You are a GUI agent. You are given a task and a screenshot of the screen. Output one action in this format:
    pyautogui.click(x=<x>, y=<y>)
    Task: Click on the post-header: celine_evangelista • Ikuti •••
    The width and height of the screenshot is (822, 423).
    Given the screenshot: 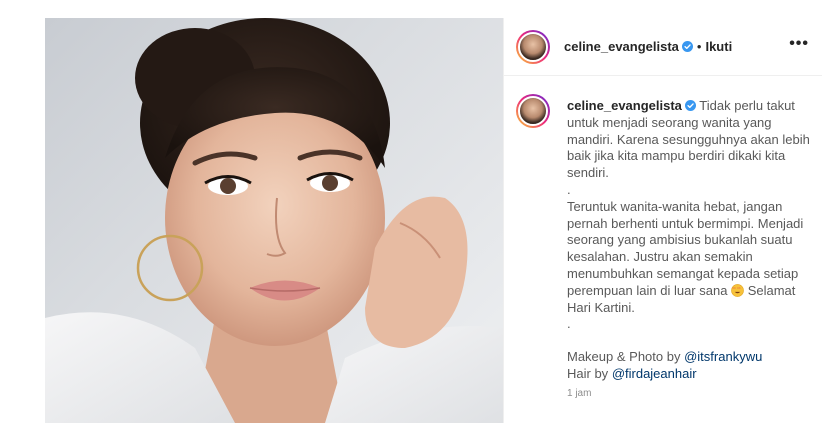 What is the action you would take?
    pyautogui.click(x=663, y=47)
    